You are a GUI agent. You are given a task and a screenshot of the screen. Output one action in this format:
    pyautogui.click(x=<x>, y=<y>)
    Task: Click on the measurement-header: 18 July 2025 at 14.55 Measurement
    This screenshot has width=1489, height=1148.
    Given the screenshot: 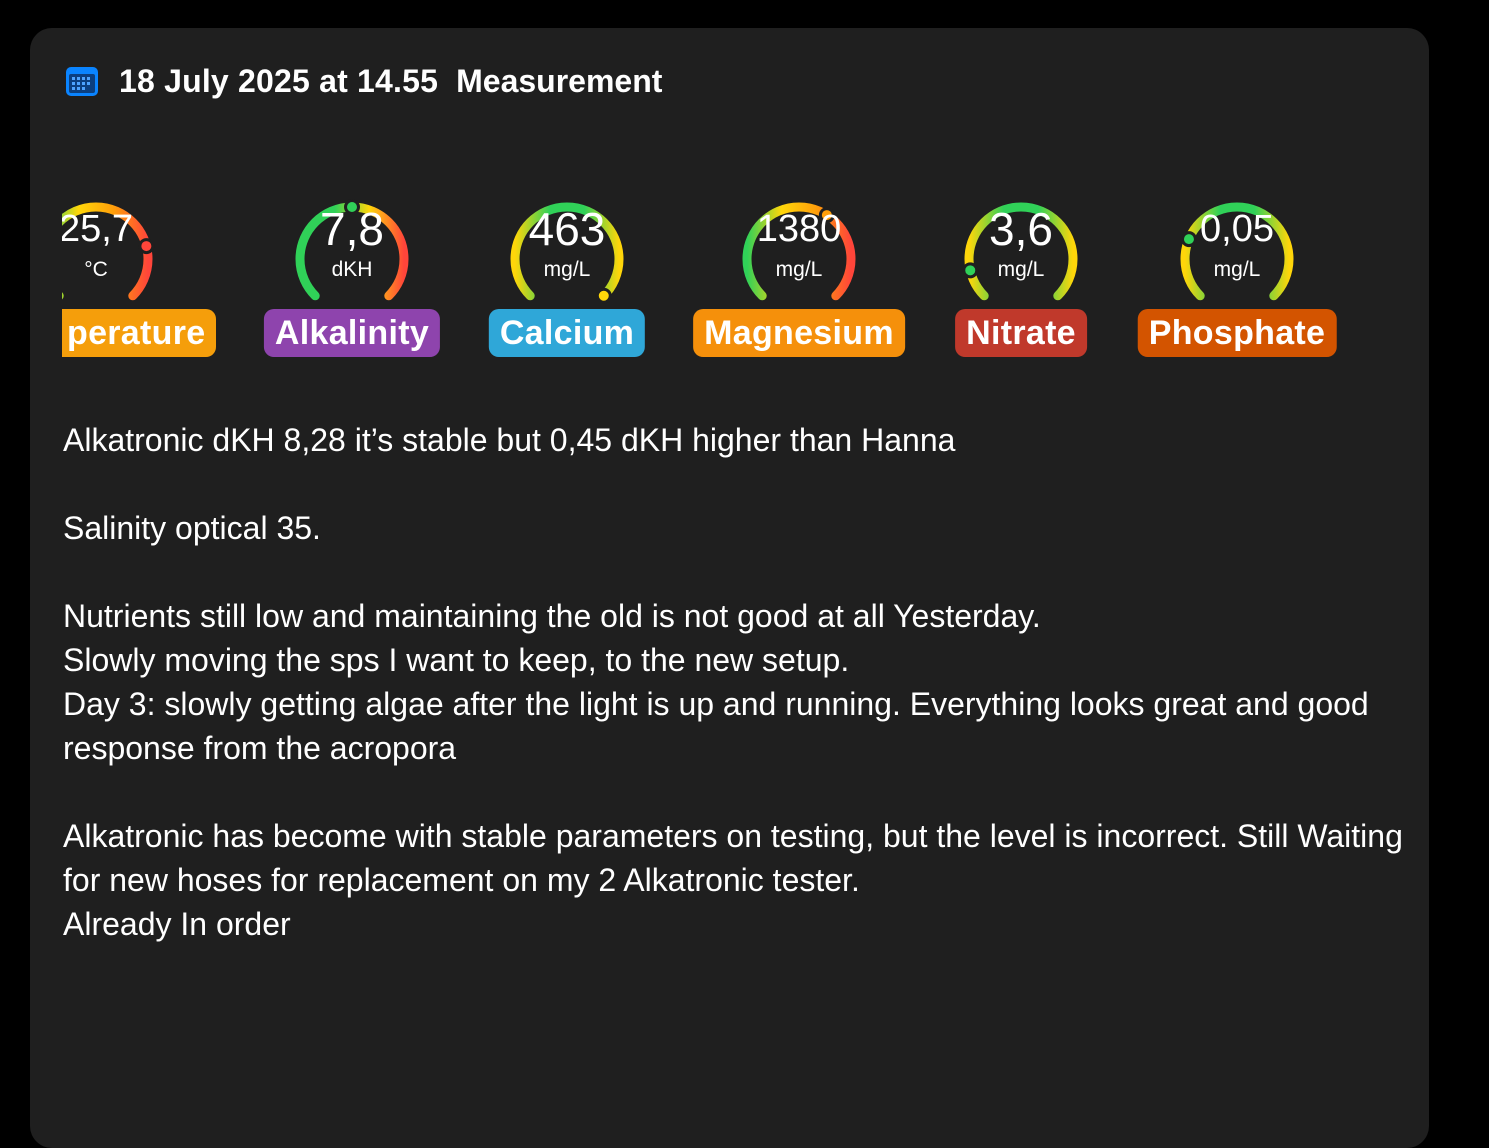 What is the action you would take?
    pyautogui.click(x=363, y=81)
    